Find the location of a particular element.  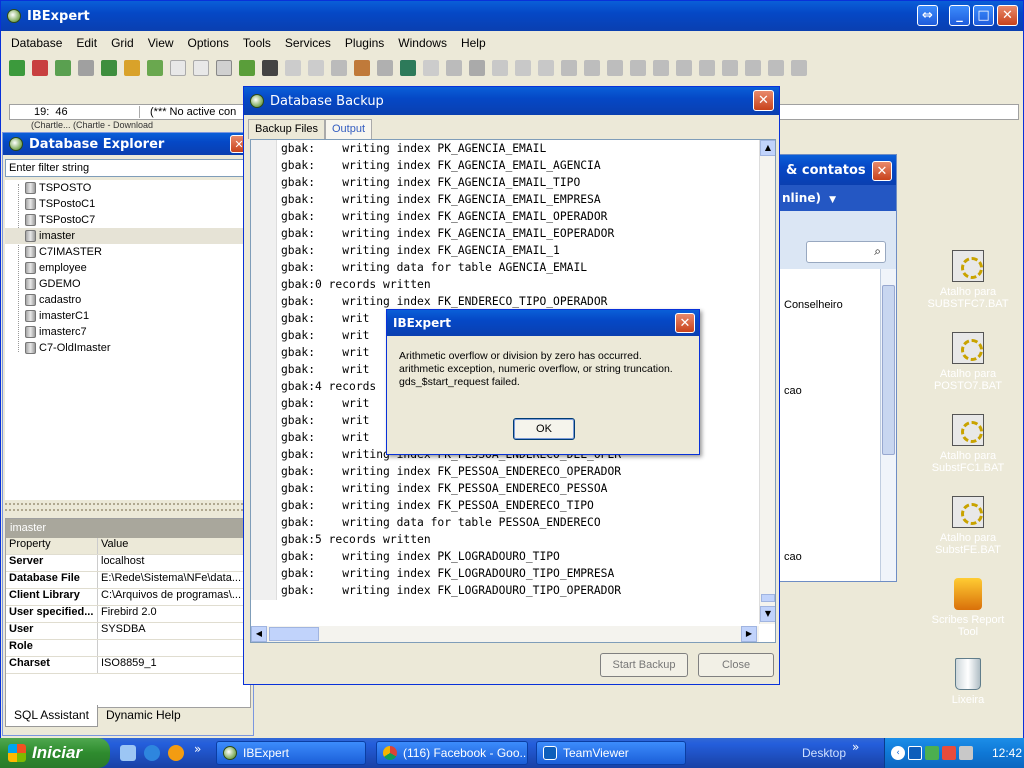

desktop-shortcut-posto7: Atalho para POSTO7.BAT is located at coordinates (968, 362).